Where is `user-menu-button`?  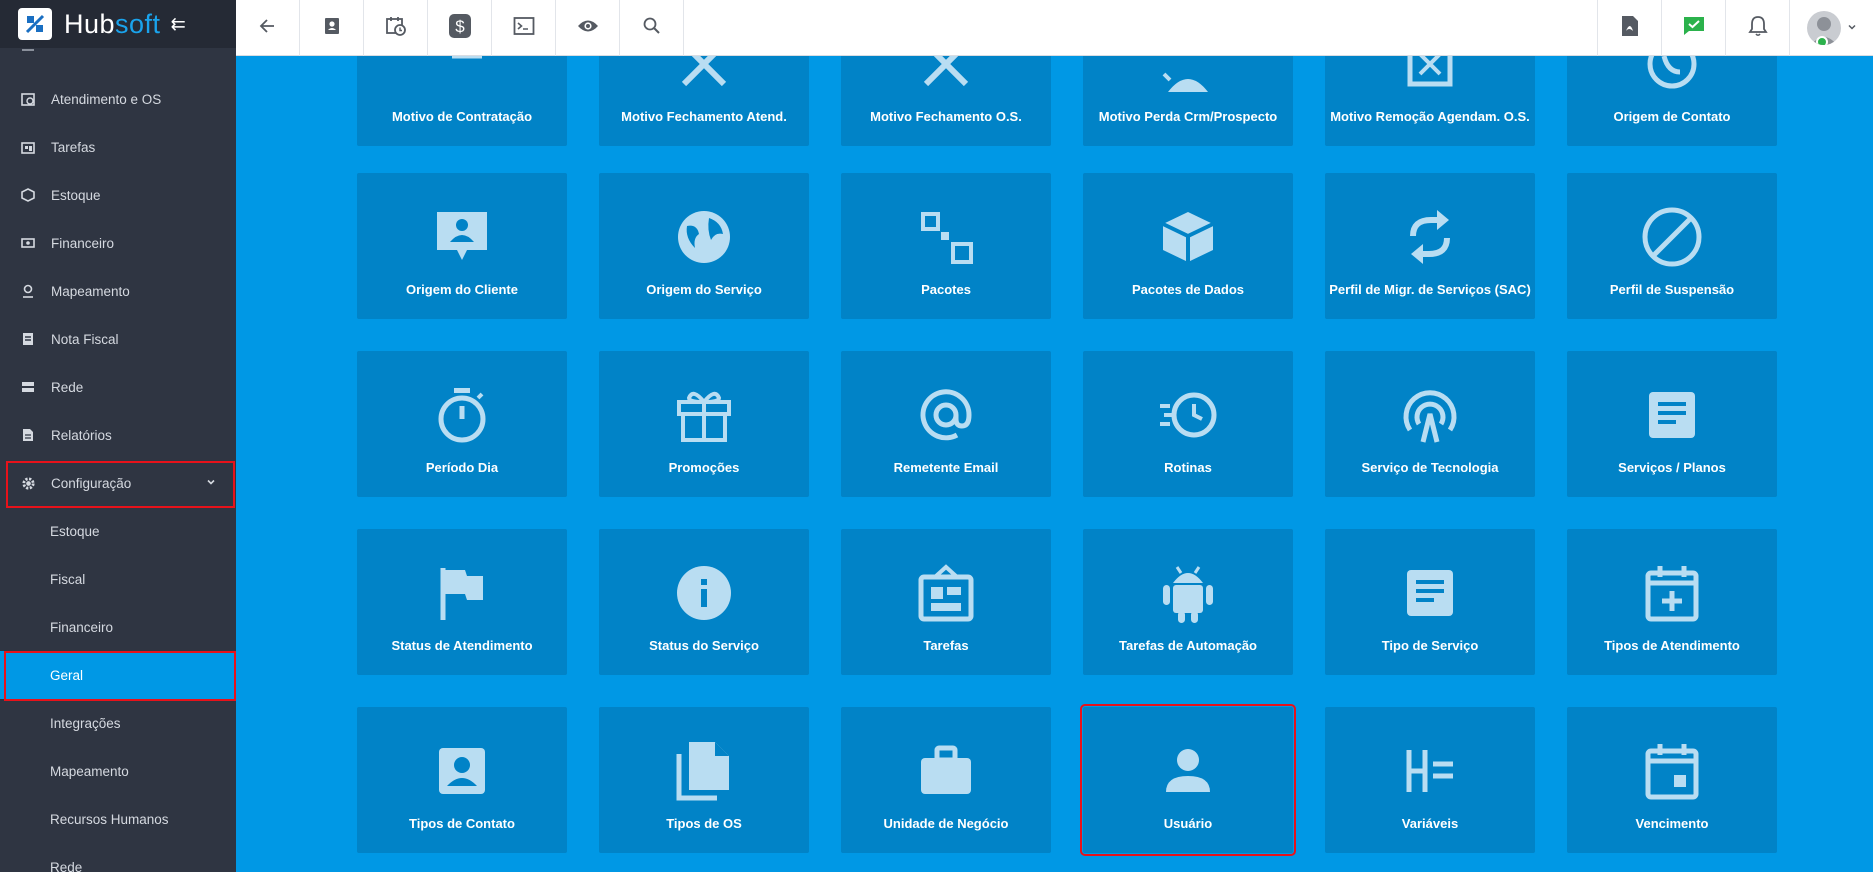
user-menu-button is located at coordinates (1831, 28).